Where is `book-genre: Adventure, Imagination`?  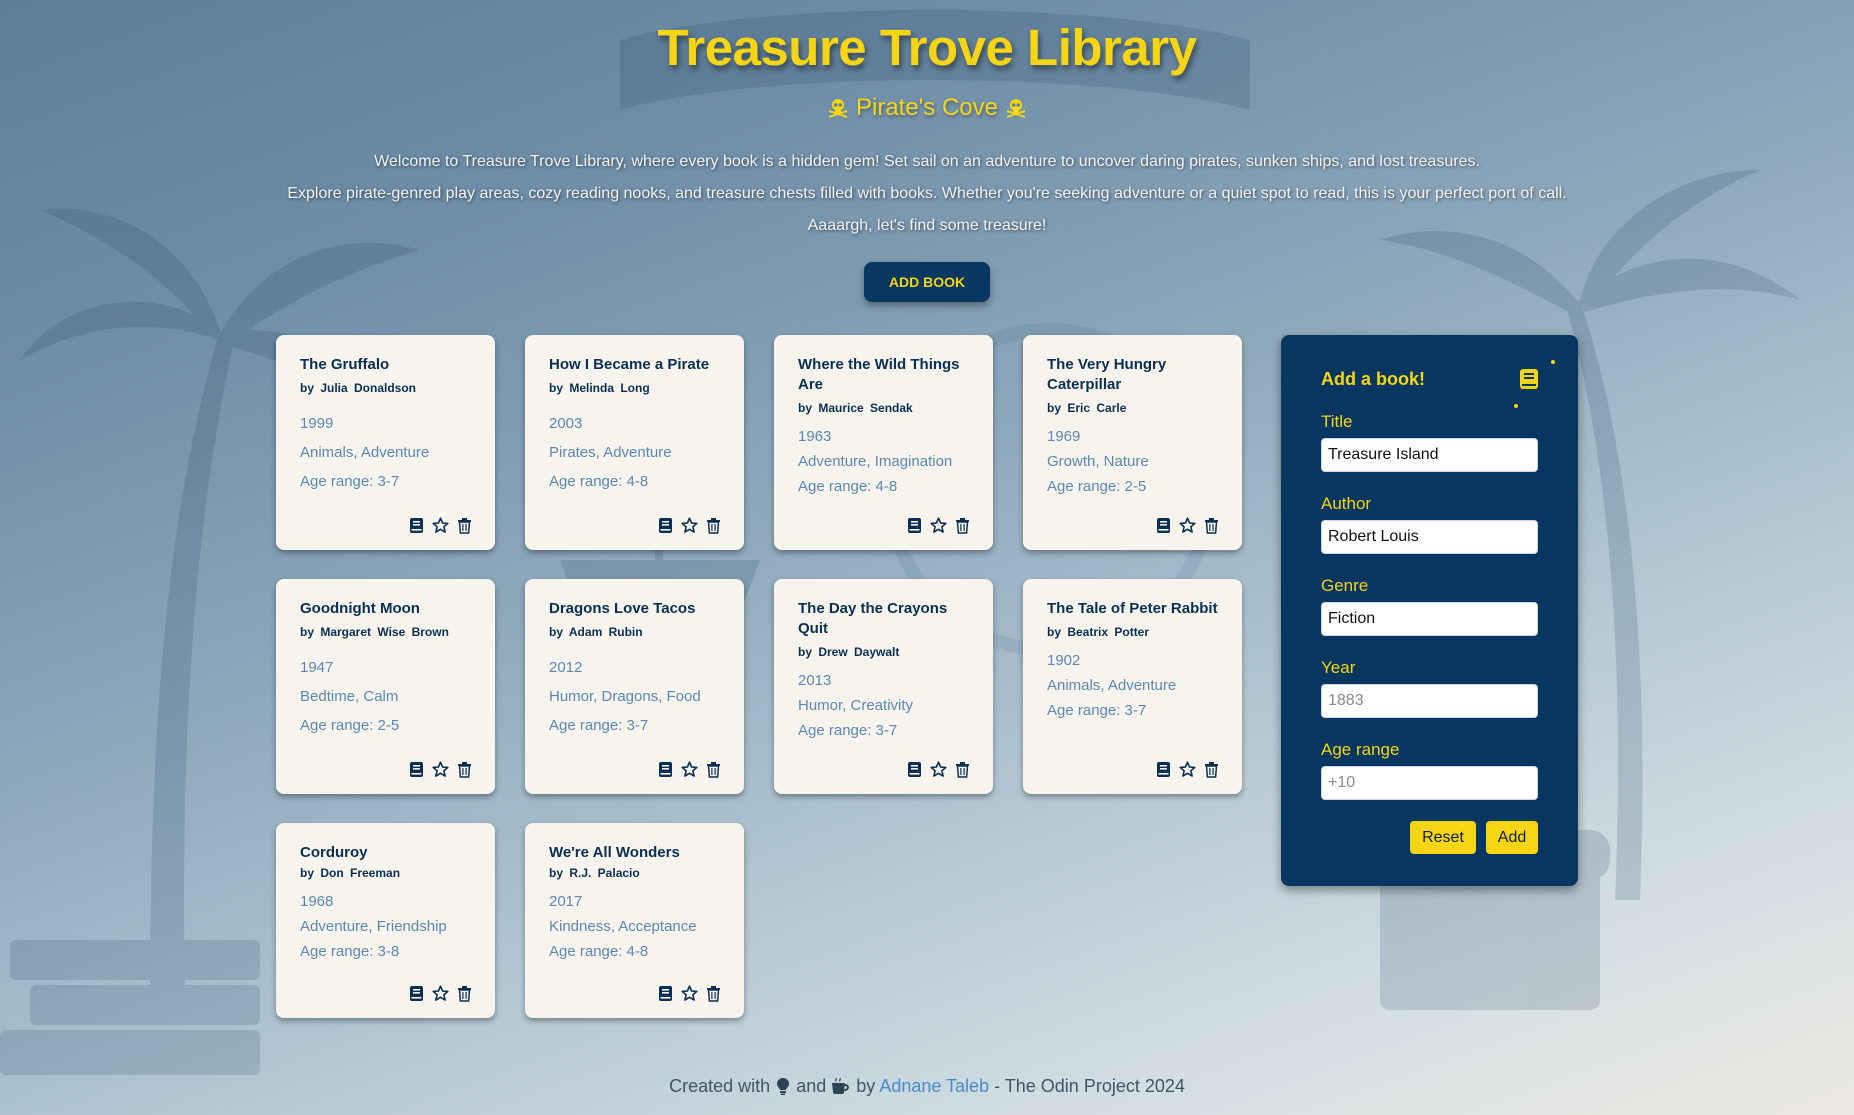 book-genre: Adventure, Imagination is located at coordinates (875, 461).